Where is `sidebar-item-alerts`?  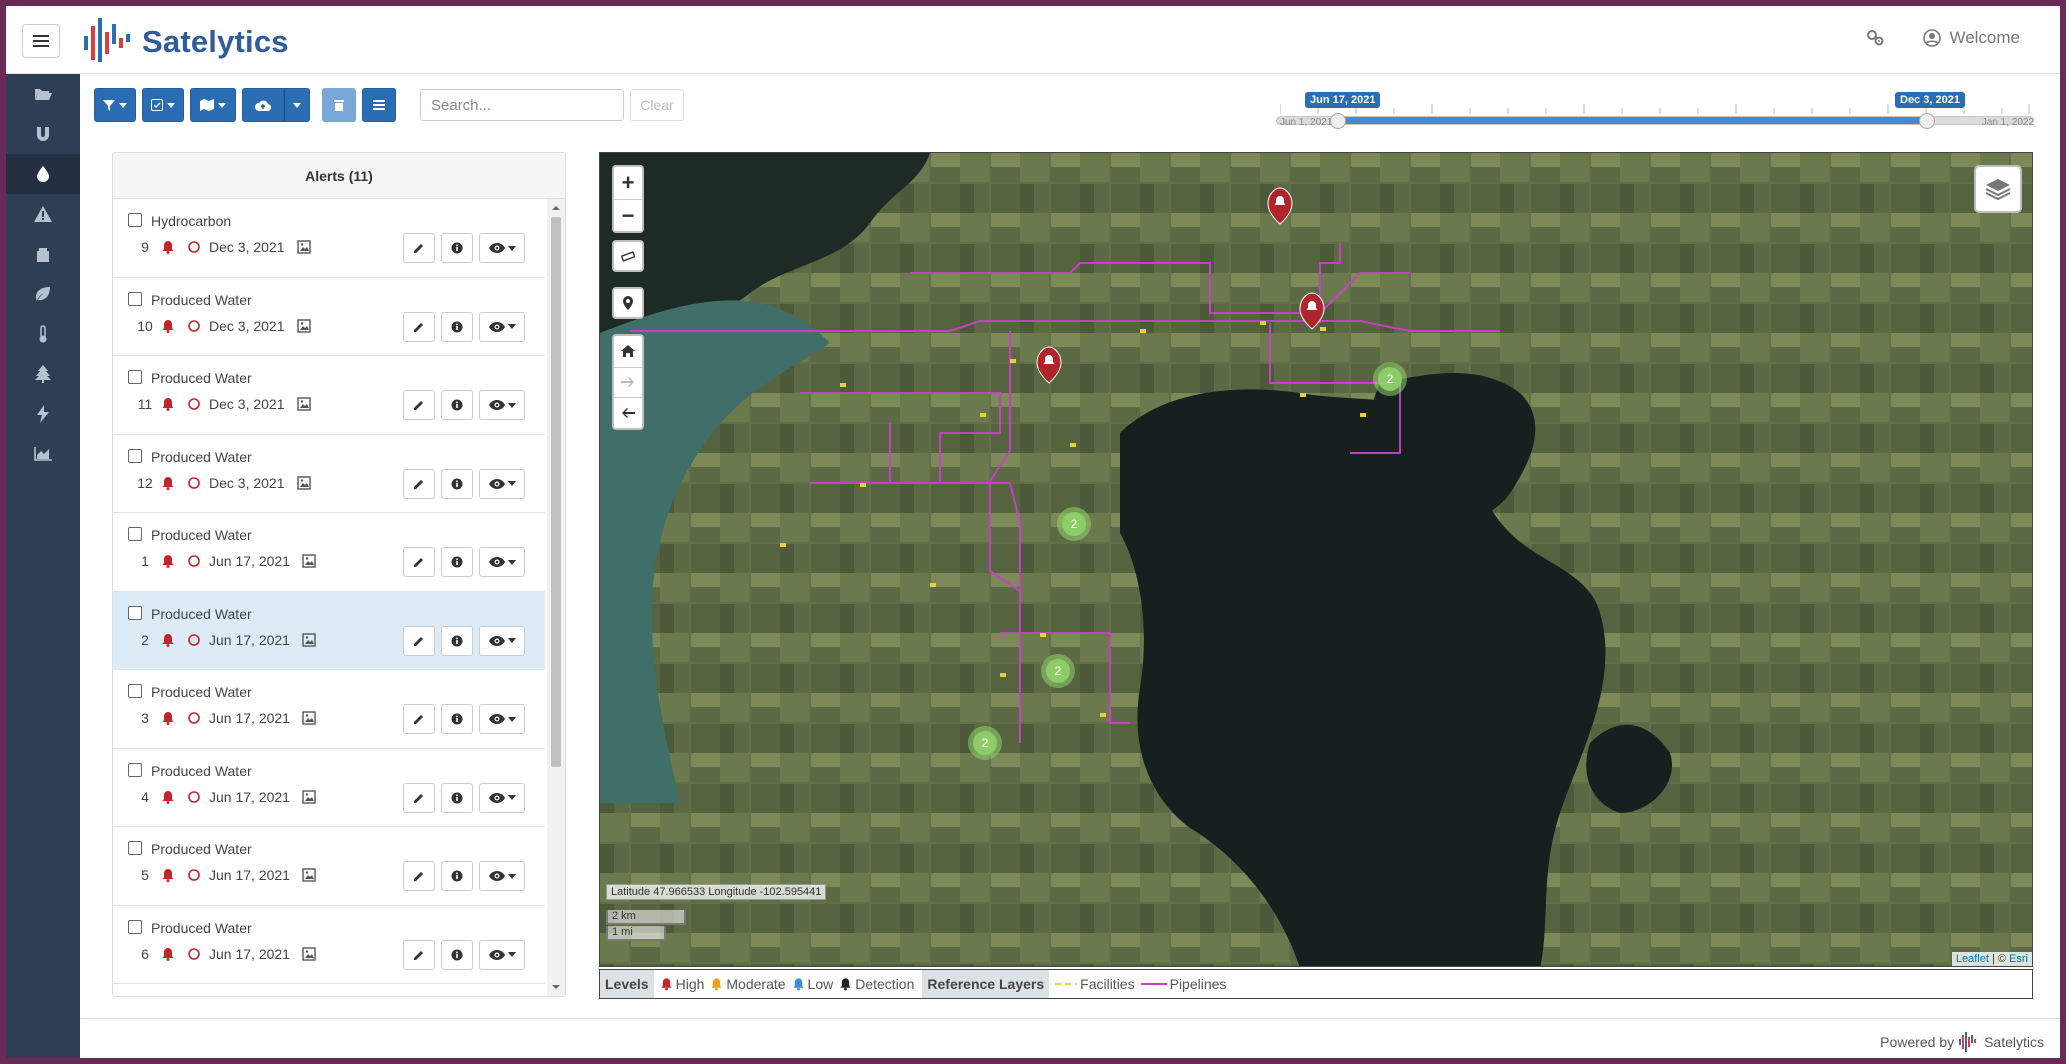
sidebar-item-alerts is located at coordinates (43, 214).